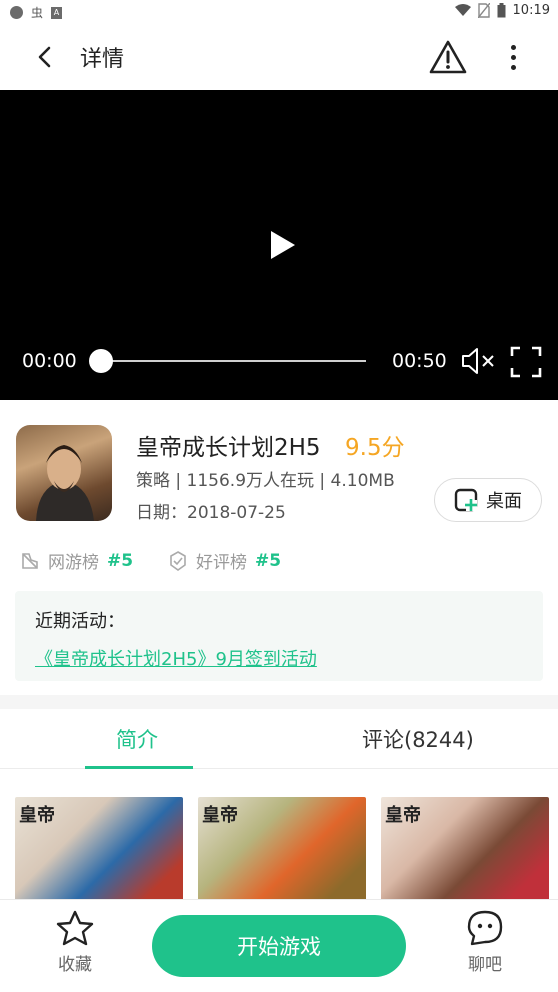 The width and height of the screenshot is (558, 992). Describe the element at coordinates (75, 965) in the screenshot. I see `favorite-label: 收藏` at that location.